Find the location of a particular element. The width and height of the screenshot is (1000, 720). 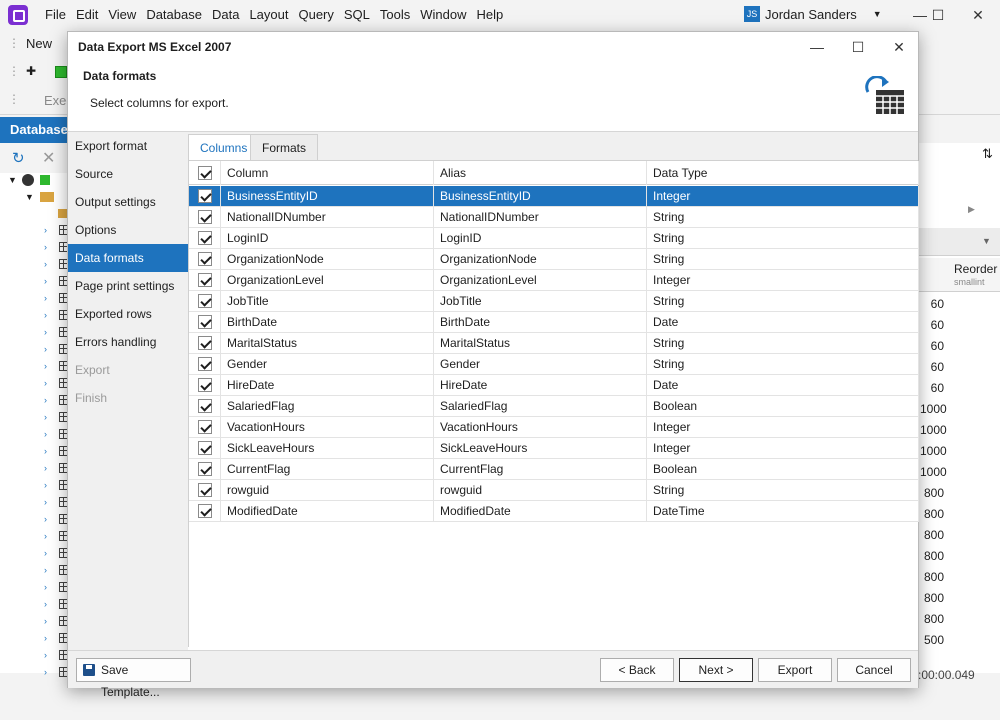

cell-alias: LoginID is located at coordinates (540, 238).